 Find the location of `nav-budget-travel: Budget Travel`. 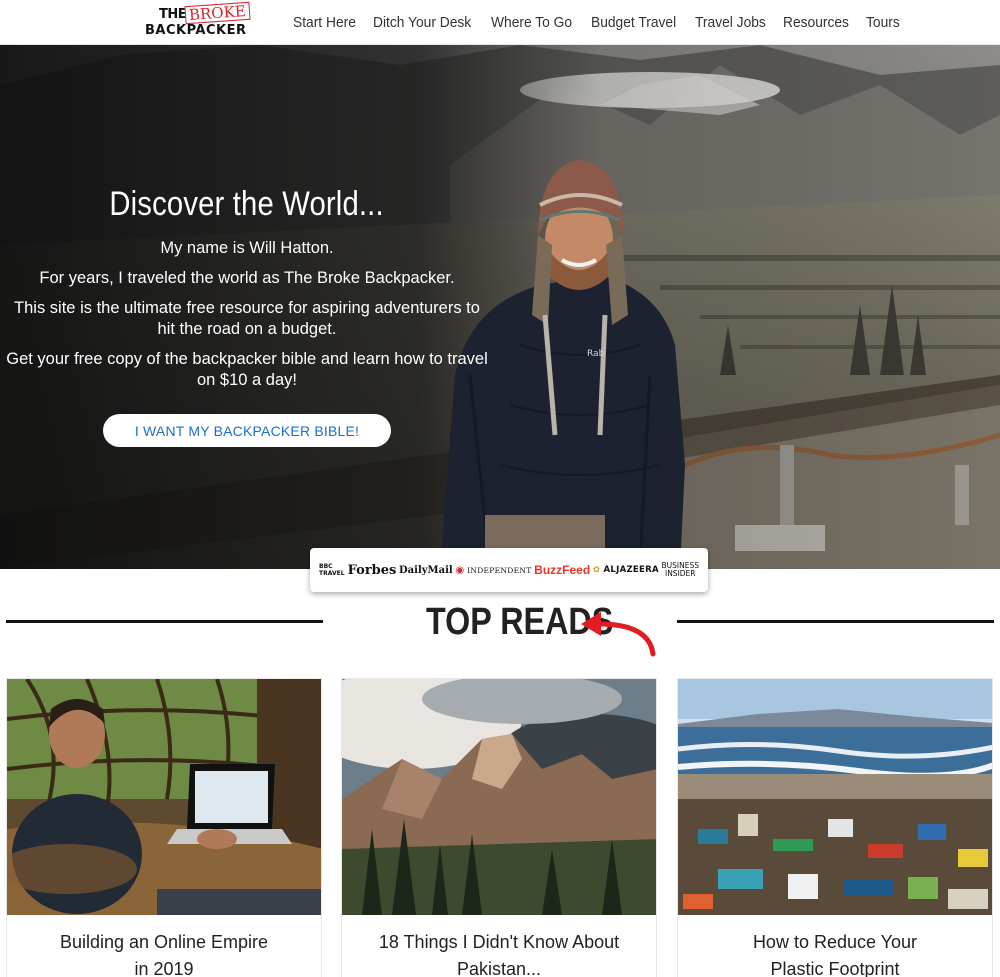

nav-budget-travel: Budget Travel is located at coordinates (633, 22).